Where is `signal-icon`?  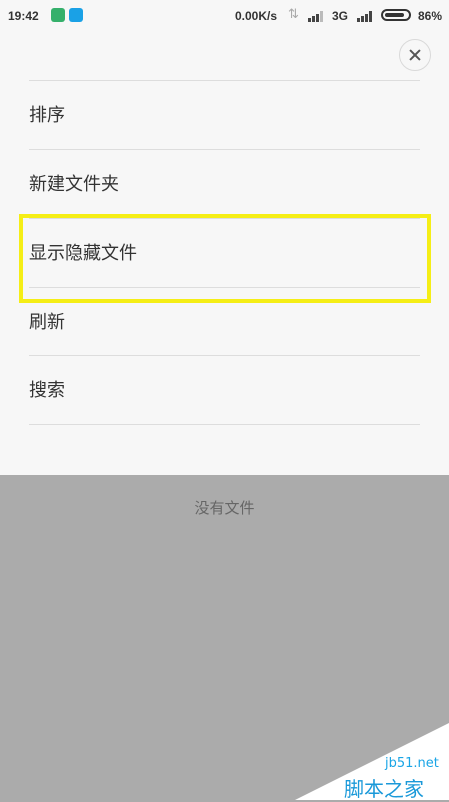
signal-icon is located at coordinates (317, 16).